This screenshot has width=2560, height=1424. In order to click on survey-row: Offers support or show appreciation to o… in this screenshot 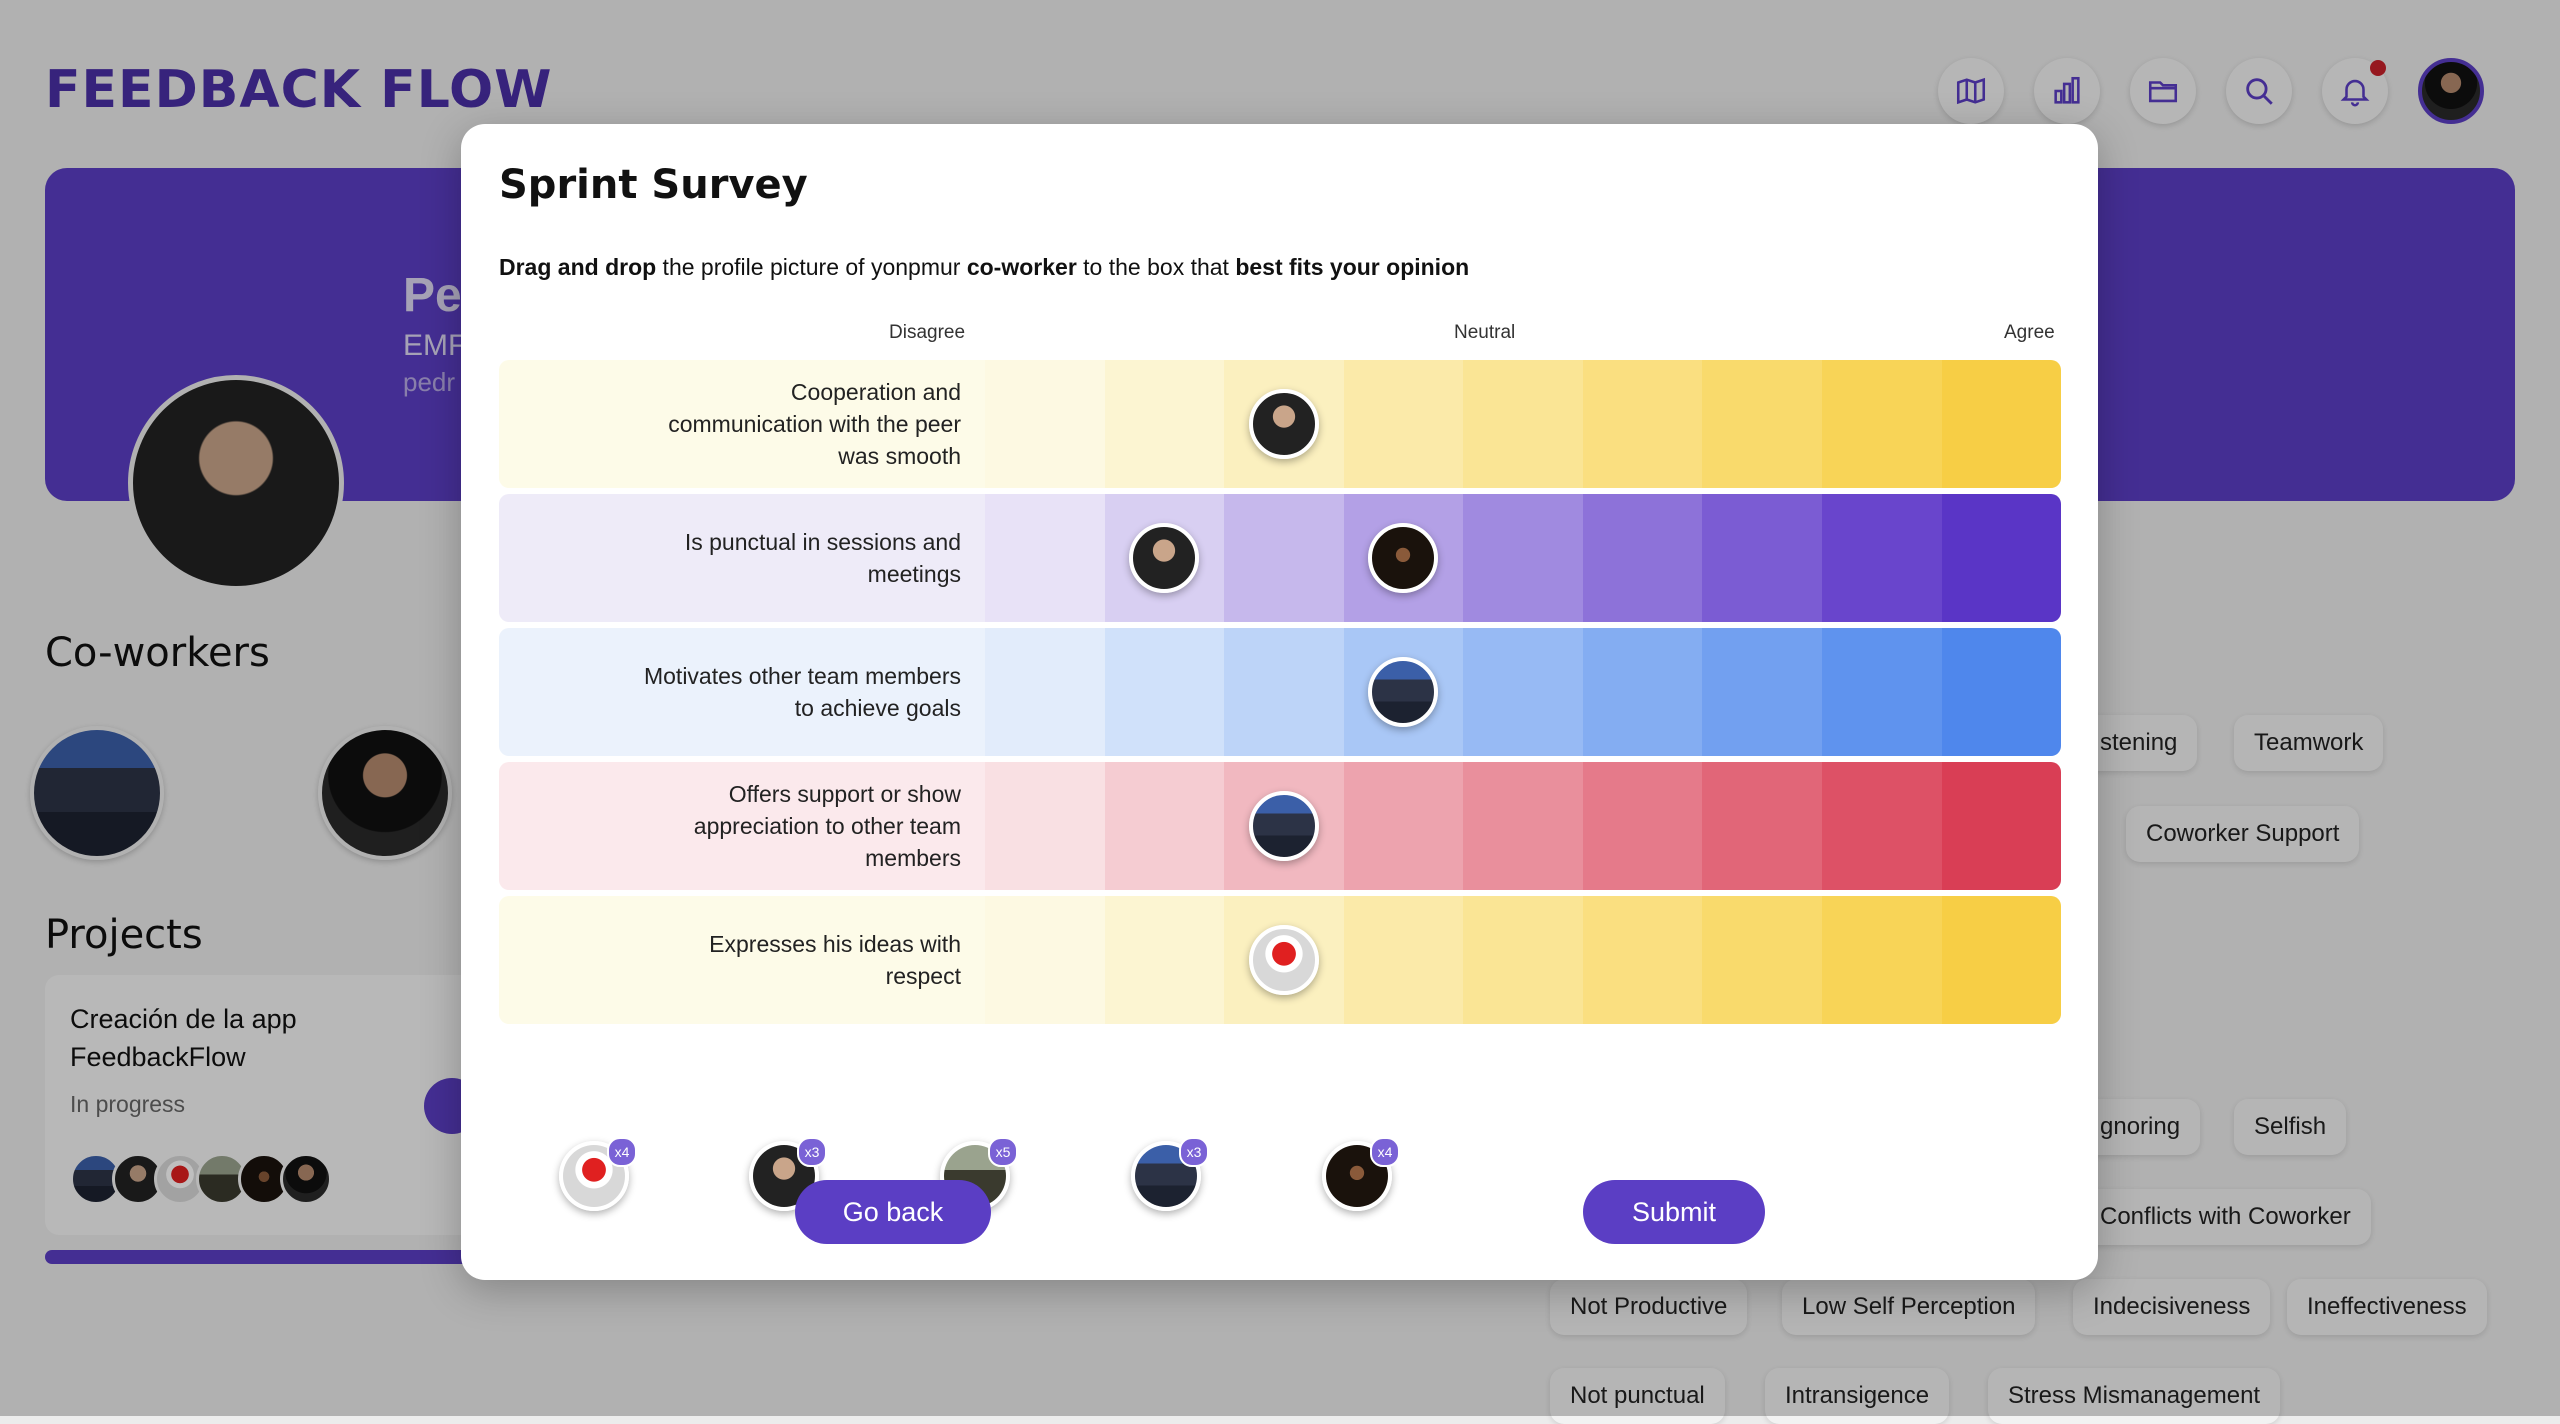, I will do `click(1280, 826)`.